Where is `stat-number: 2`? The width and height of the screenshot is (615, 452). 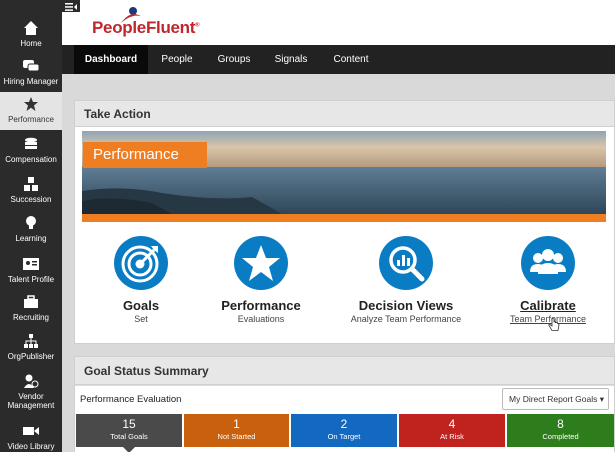 stat-number: 2 is located at coordinates (344, 424).